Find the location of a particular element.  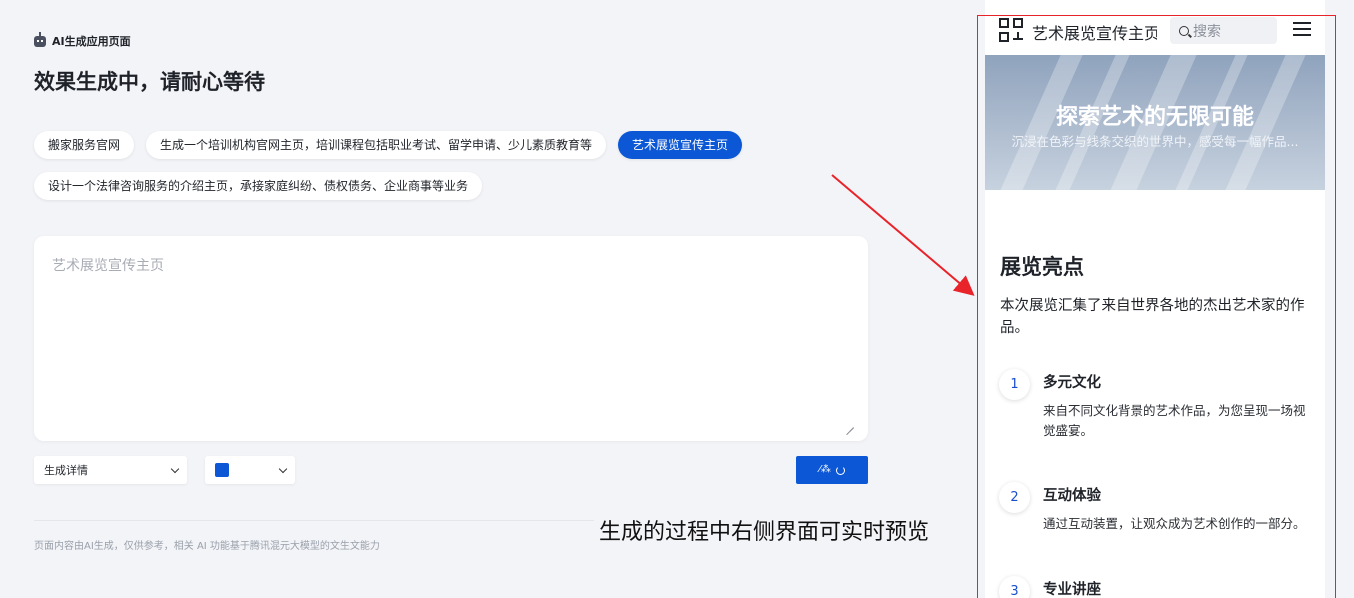

feature-number: 1 is located at coordinates (1014, 384).